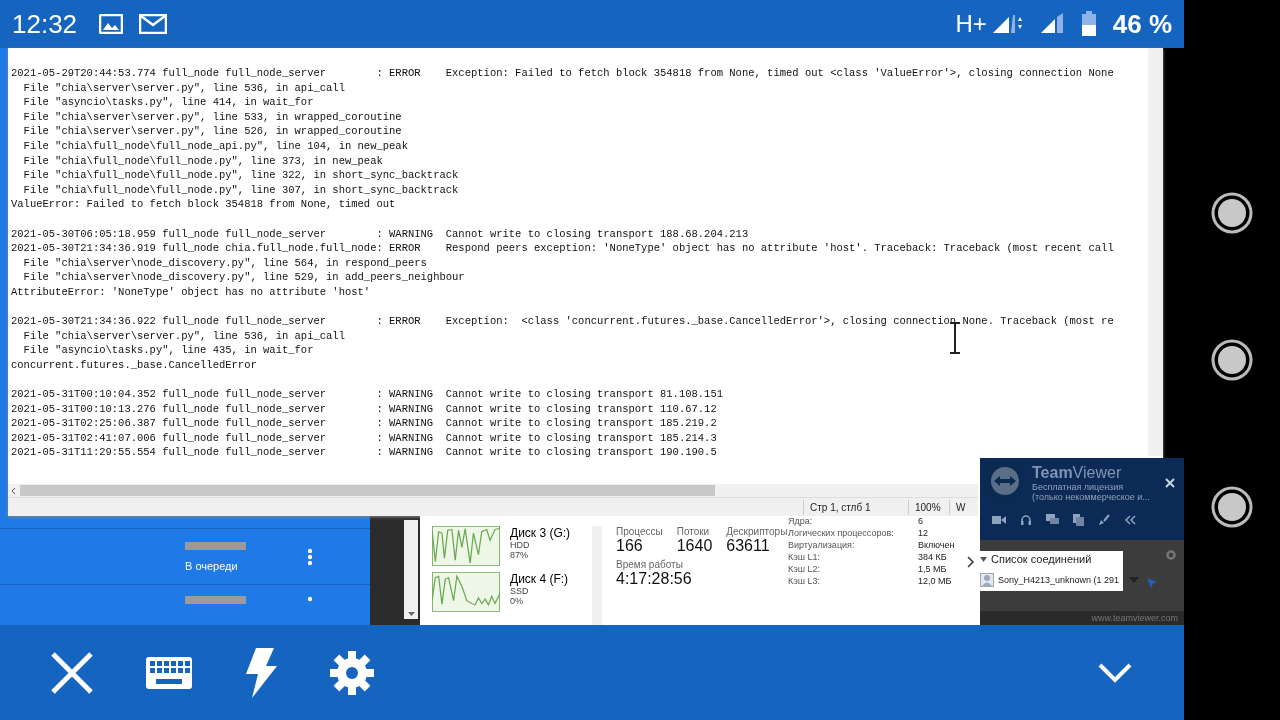  Describe the element at coordinates (364, 438) in the screenshot. I see `log-line: 2021-05-31T02:41:07.006 full_node full_node_server : WARNING Cannot write to closing transport 185.214.3` at that location.